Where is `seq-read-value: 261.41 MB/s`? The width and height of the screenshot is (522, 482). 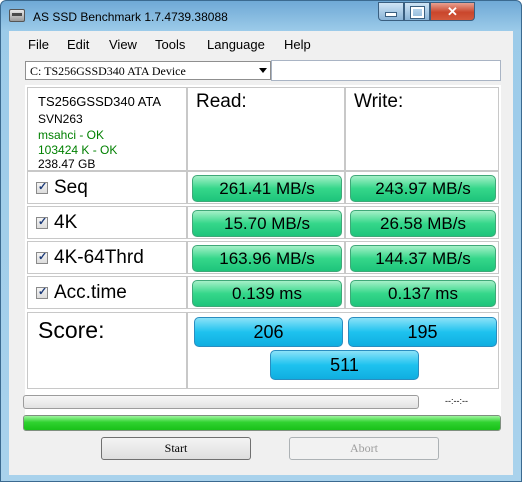 seq-read-value: 261.41 MB/s is located at coordinates (267, 188).